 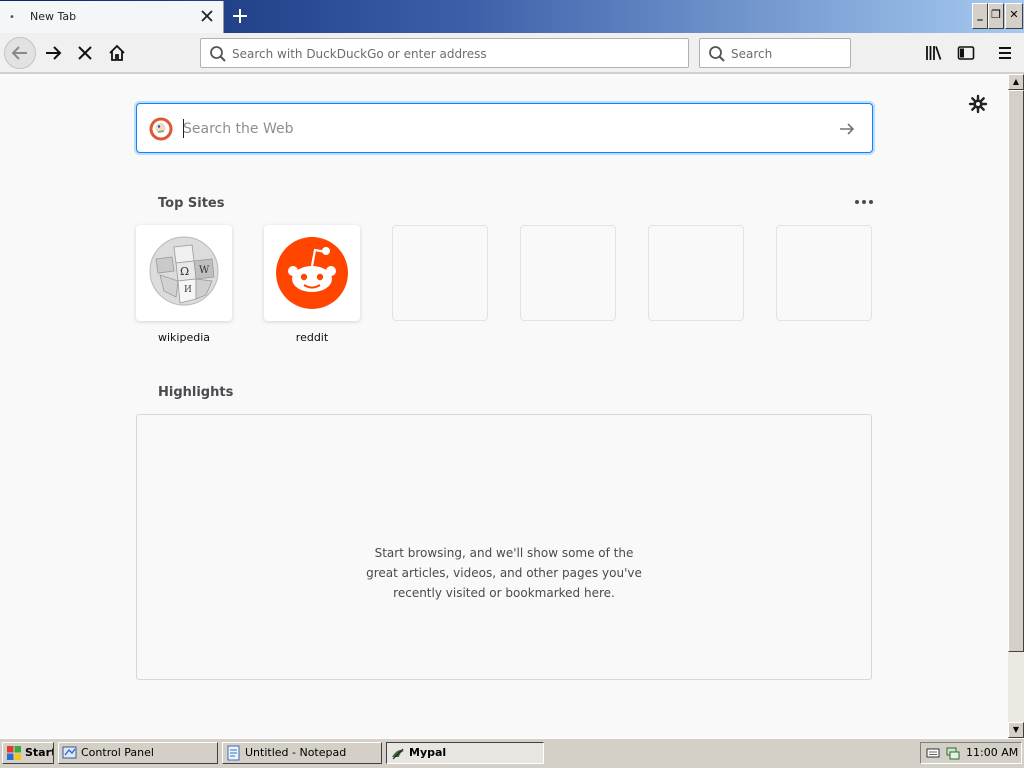 I want to click on svg-text: И, so click(x=188, y=290).